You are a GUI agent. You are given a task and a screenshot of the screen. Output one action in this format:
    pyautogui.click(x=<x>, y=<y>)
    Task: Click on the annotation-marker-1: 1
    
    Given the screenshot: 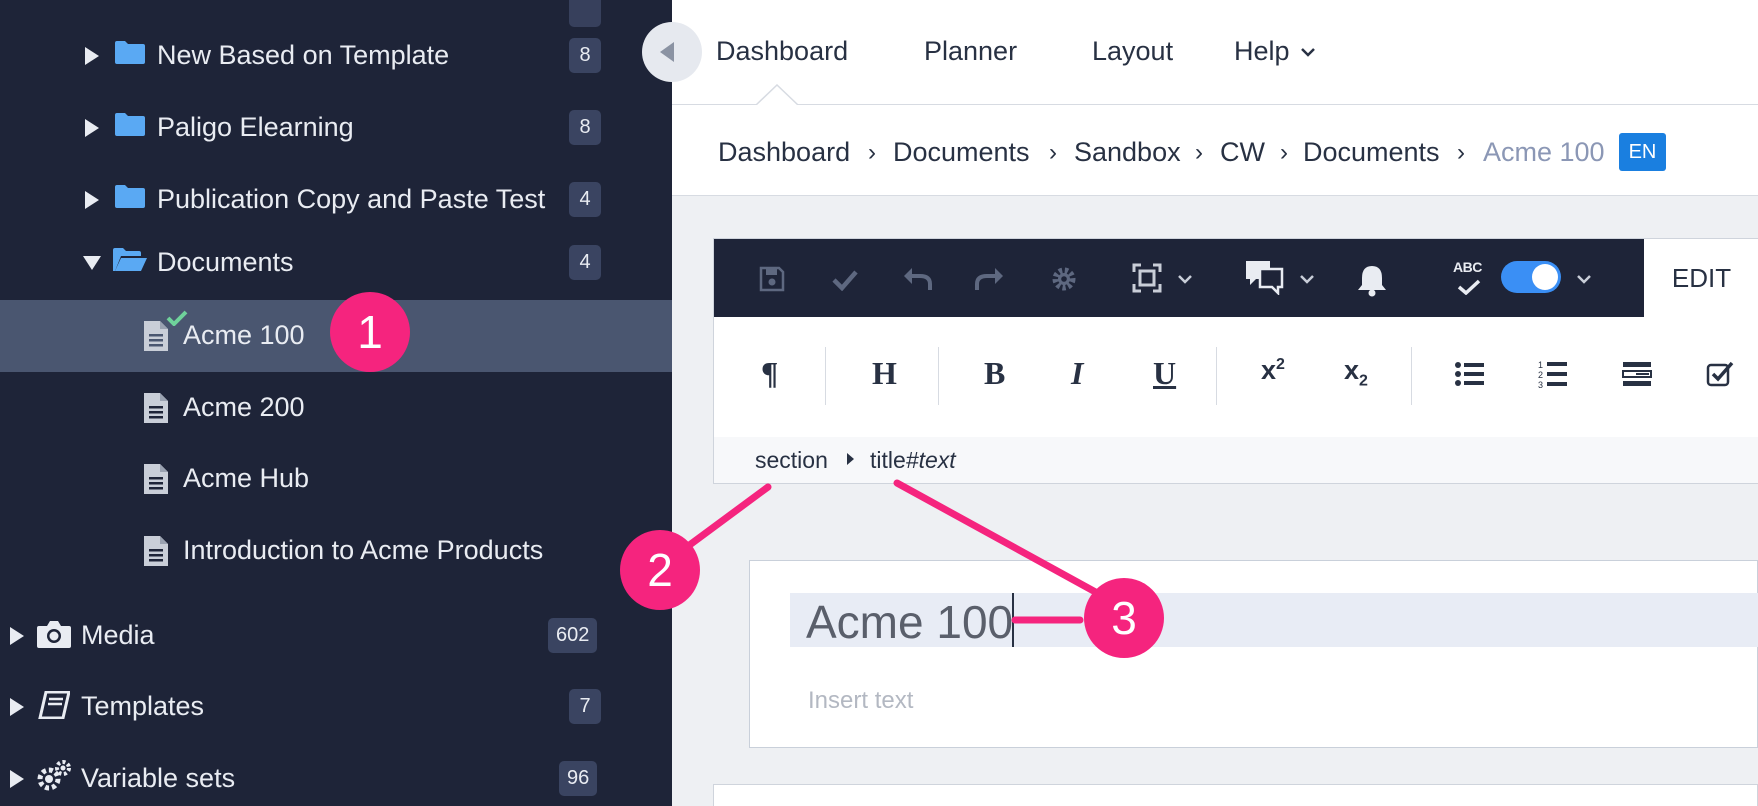 What is the action you would take?
    pyautogui.click(x=370, y=332)
    